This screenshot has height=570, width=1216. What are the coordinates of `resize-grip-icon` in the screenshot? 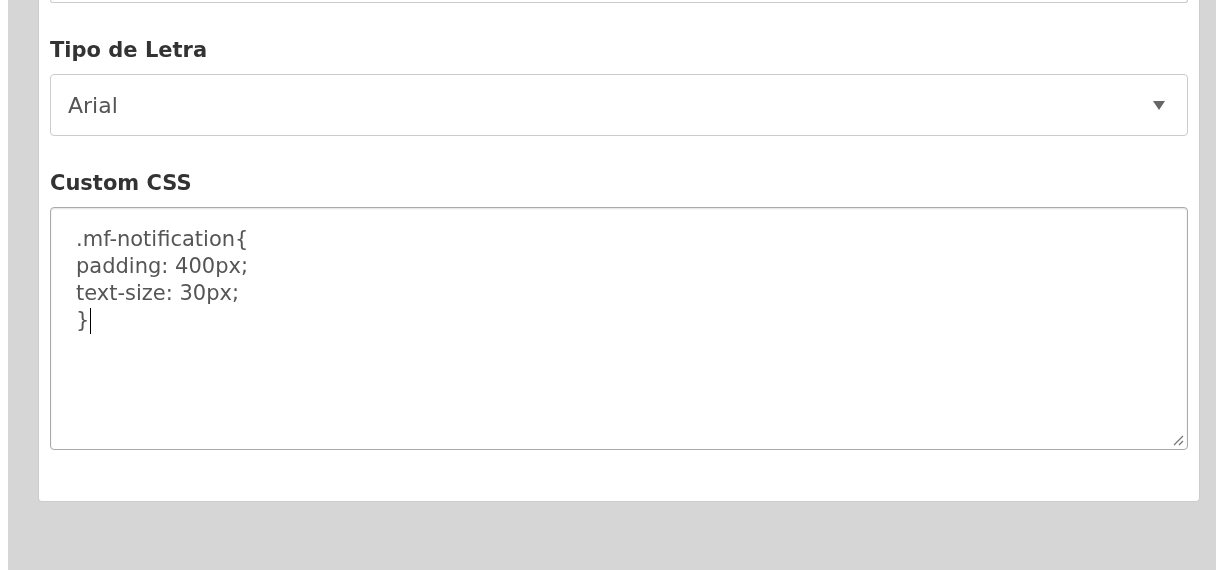 It's located at (1178, 440).